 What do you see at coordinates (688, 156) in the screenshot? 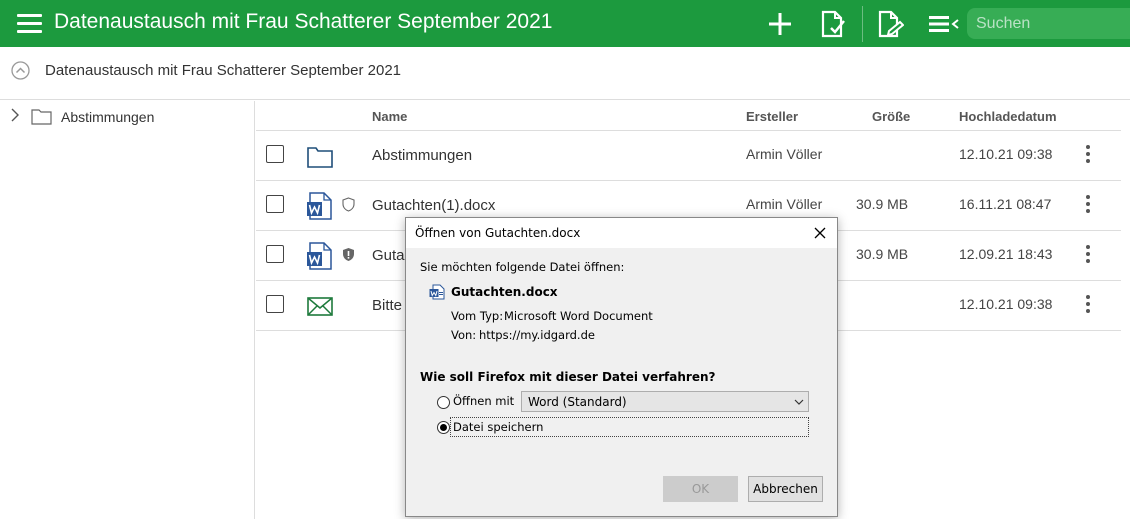
I see `table-row: Abstimmungen Armin Völler 12.10.21 09:38` at bounding box center [688, 156].